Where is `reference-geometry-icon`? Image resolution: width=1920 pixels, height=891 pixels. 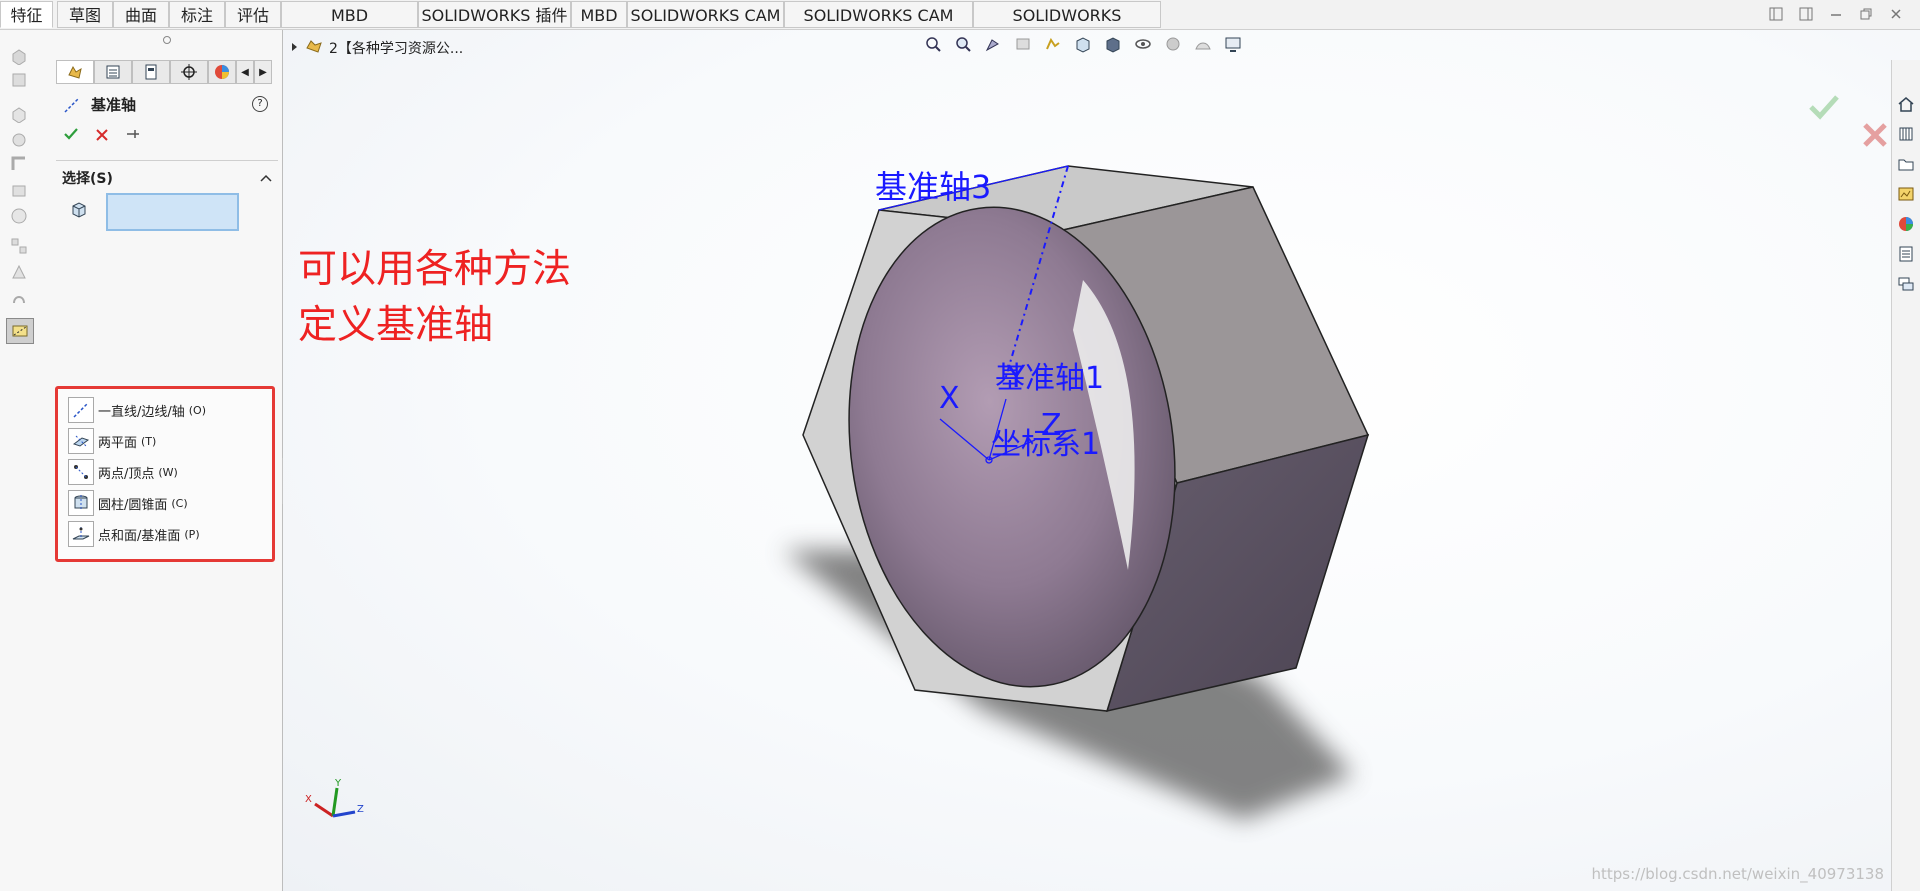
reference-geometry-icon is located at coordinates (20, 331).